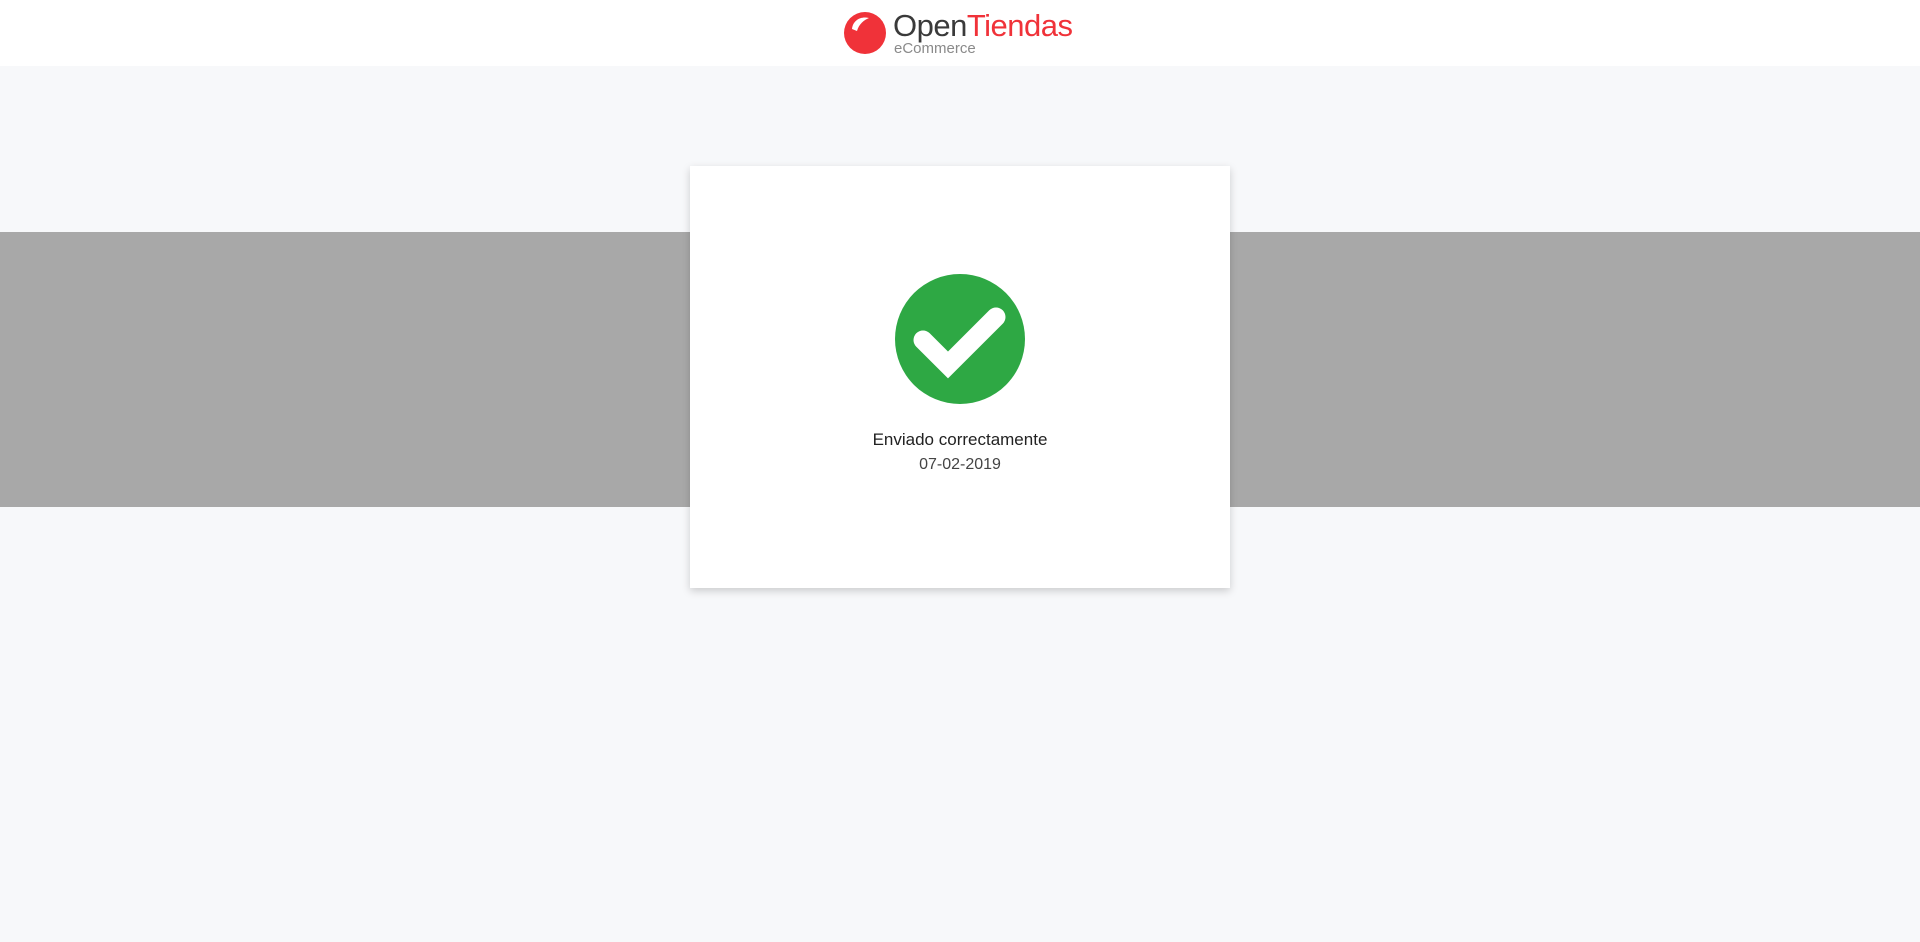 The image size is (1920, 942). I want to click on top-header: OpenTiendas eCommerce, so click(960, 33).